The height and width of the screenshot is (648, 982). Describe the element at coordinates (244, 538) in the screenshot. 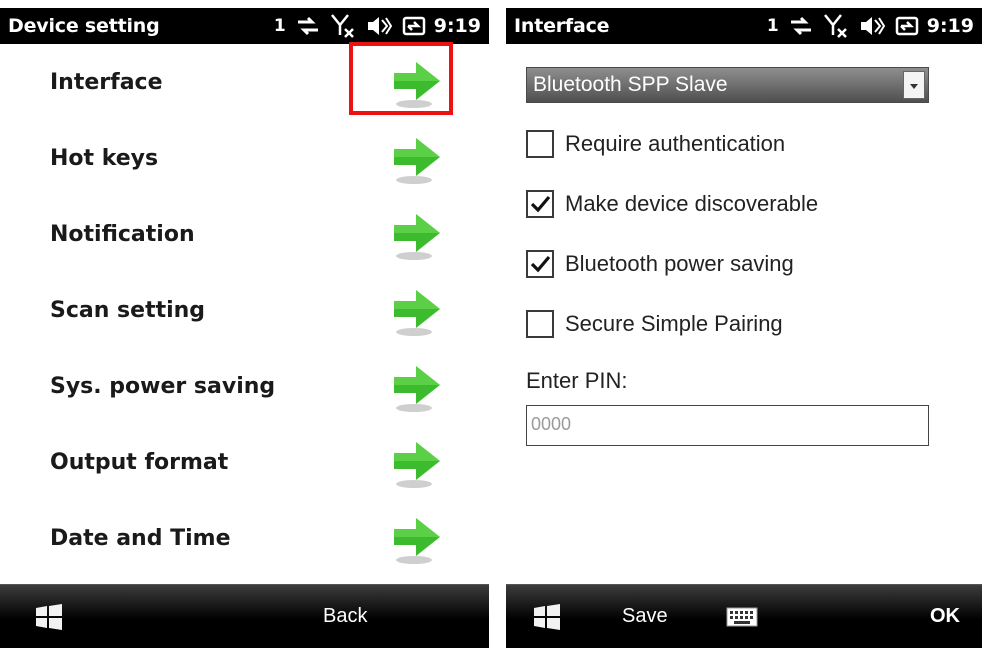

I see `menu-item-date-time: Date and Time` at that location.